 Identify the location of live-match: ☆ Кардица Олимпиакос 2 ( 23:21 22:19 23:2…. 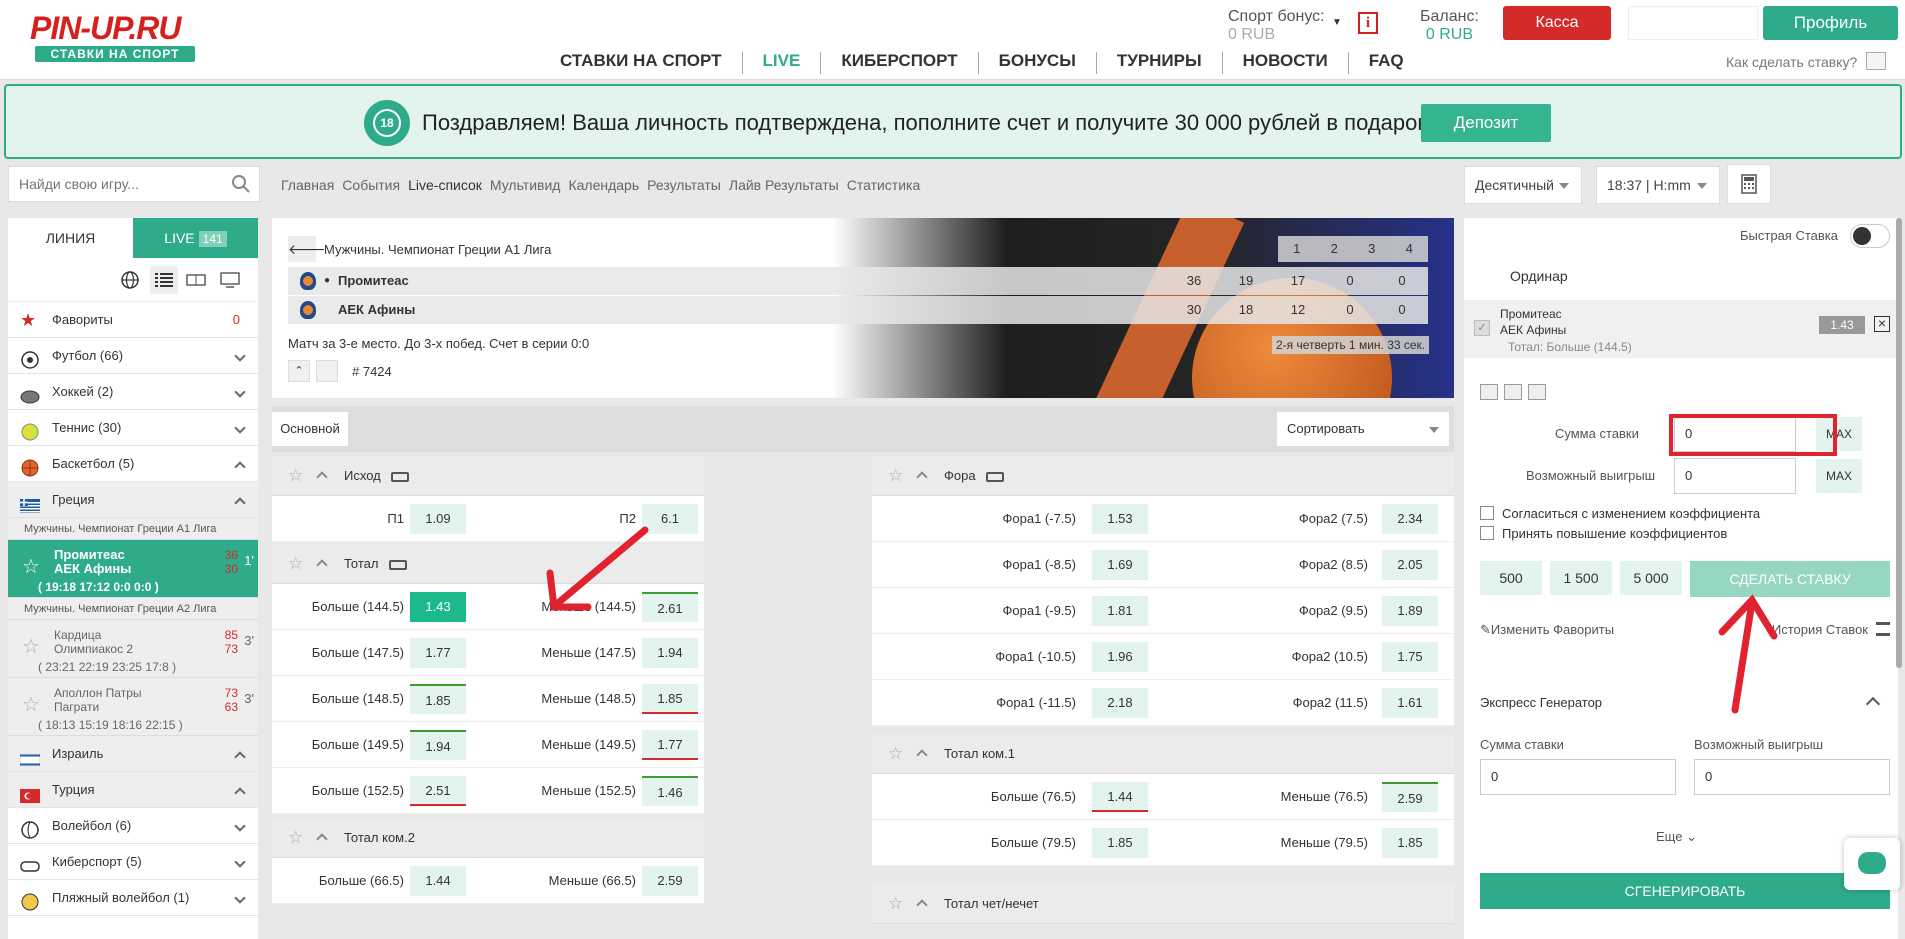
(133, 649).